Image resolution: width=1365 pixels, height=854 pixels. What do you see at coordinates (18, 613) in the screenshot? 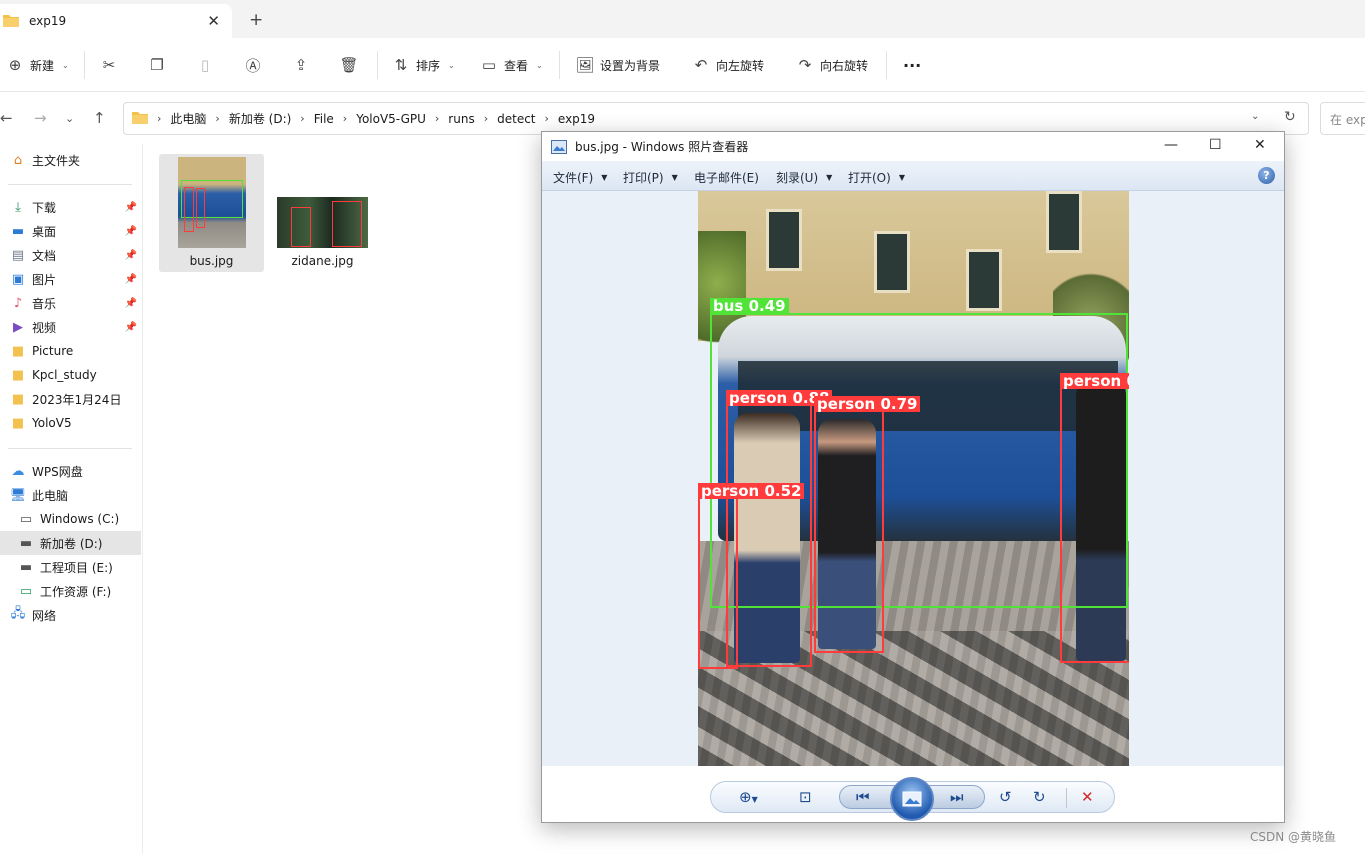
I see `network-icon: 🖧` at bounding box center [18, 613].